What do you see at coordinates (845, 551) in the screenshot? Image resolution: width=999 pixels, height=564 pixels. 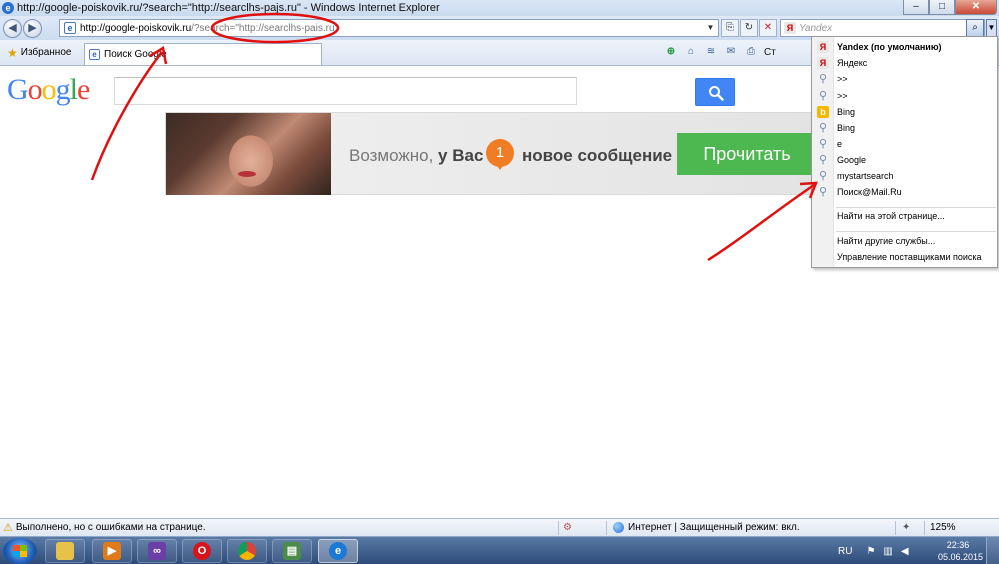 I see `language-indicator: RU` at bounding box center [845, 551].